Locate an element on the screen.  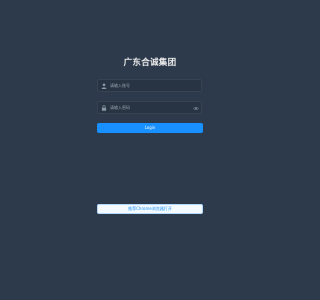
username-field is located at coordinates (149, 85).